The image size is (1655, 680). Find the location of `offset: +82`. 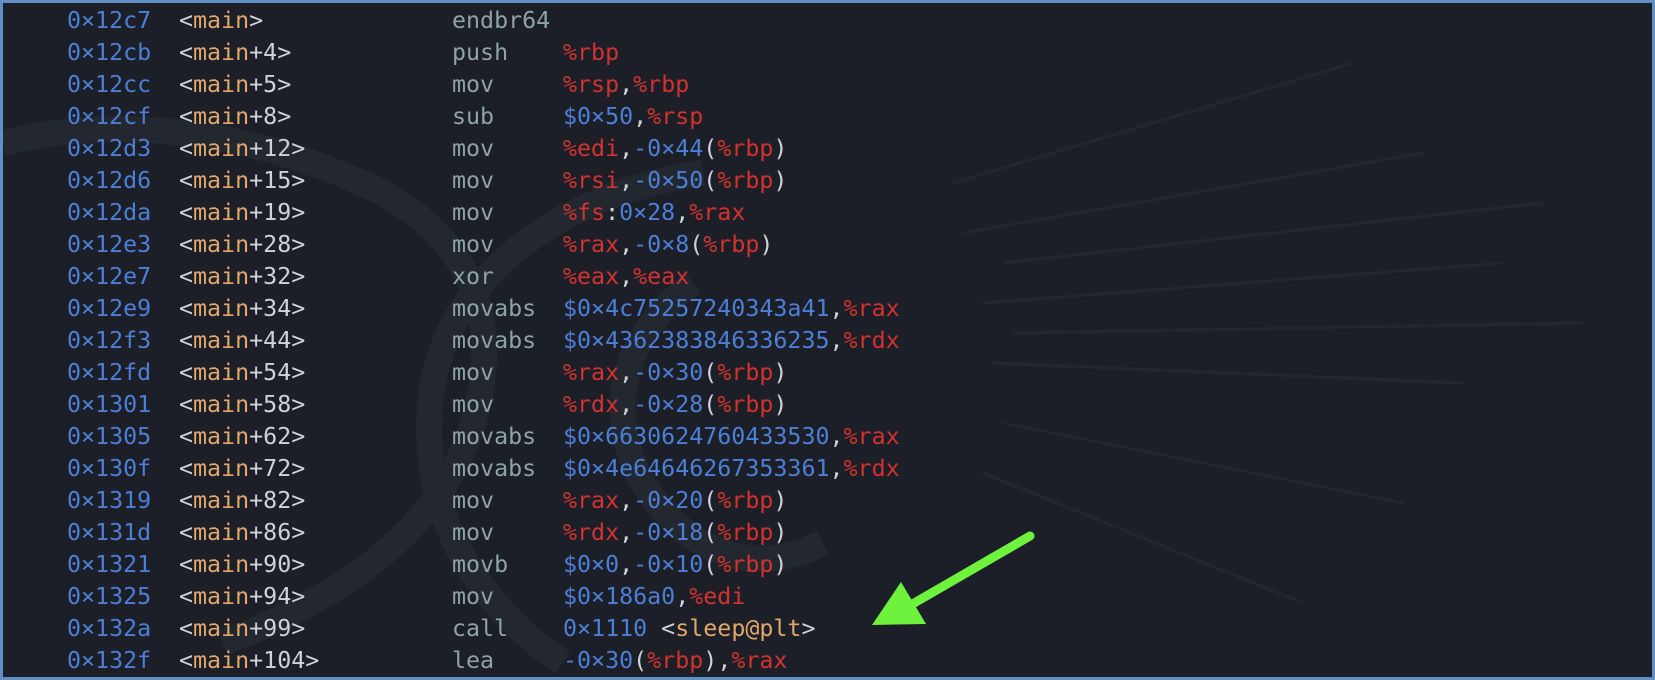

offset: +82 is located at coordinates (270, 500).